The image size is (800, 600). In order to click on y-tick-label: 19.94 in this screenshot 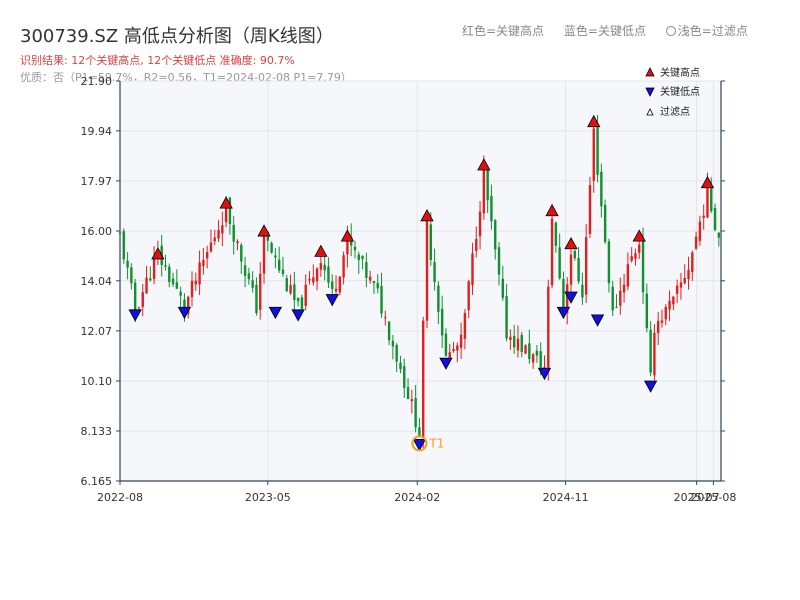, I will do `click(97, 131)`.